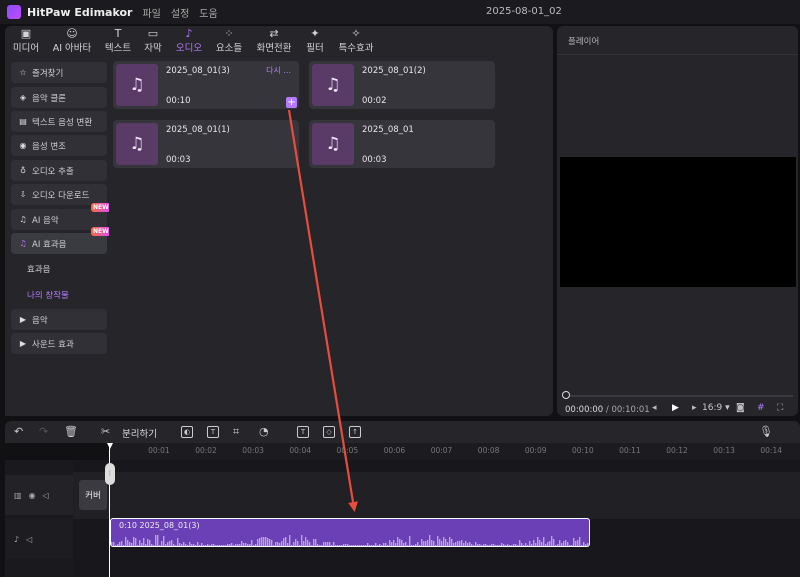 The height and width of the screenshot is (577, 800). Describe the element at coordinates (206, 85) in the screenshot. I see `audio-card: ♫ 2025_08_01(3) 다시 ... 00:10 +` at that location.